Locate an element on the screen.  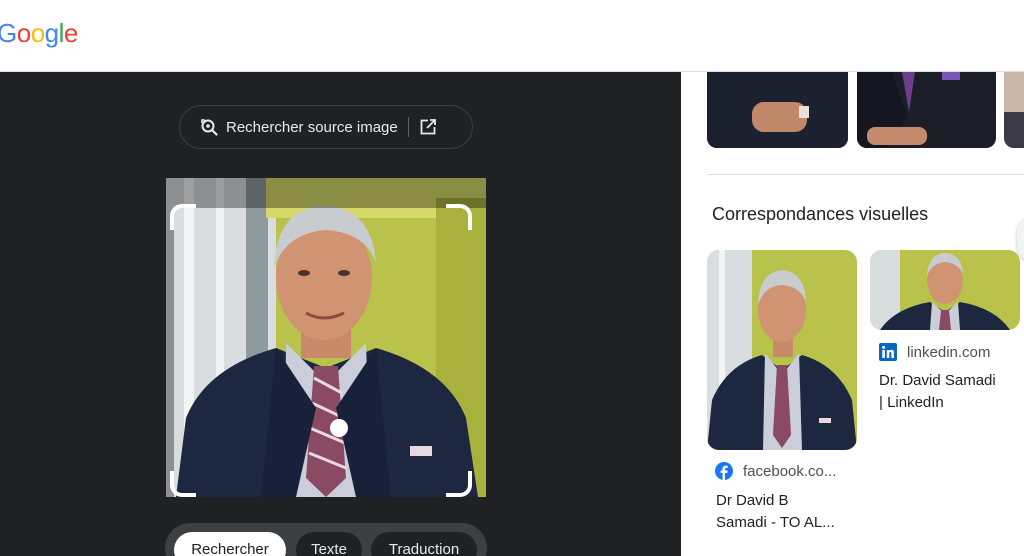
linkedin-icon is located at coordinates (888, 352).